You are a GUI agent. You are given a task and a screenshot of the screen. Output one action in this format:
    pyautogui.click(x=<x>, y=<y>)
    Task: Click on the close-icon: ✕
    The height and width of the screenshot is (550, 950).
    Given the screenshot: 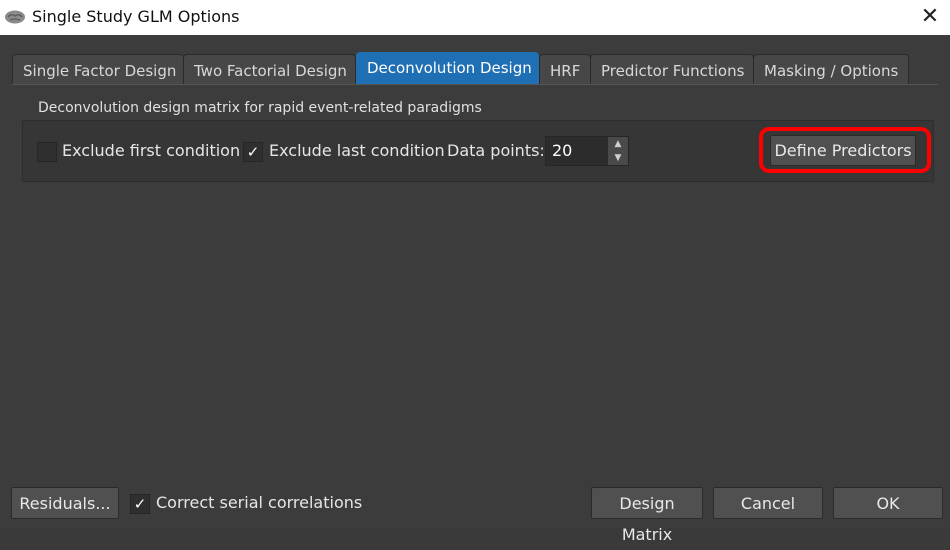 What is the action you would take?
    pyautogui.click(x=930, y=17)
    